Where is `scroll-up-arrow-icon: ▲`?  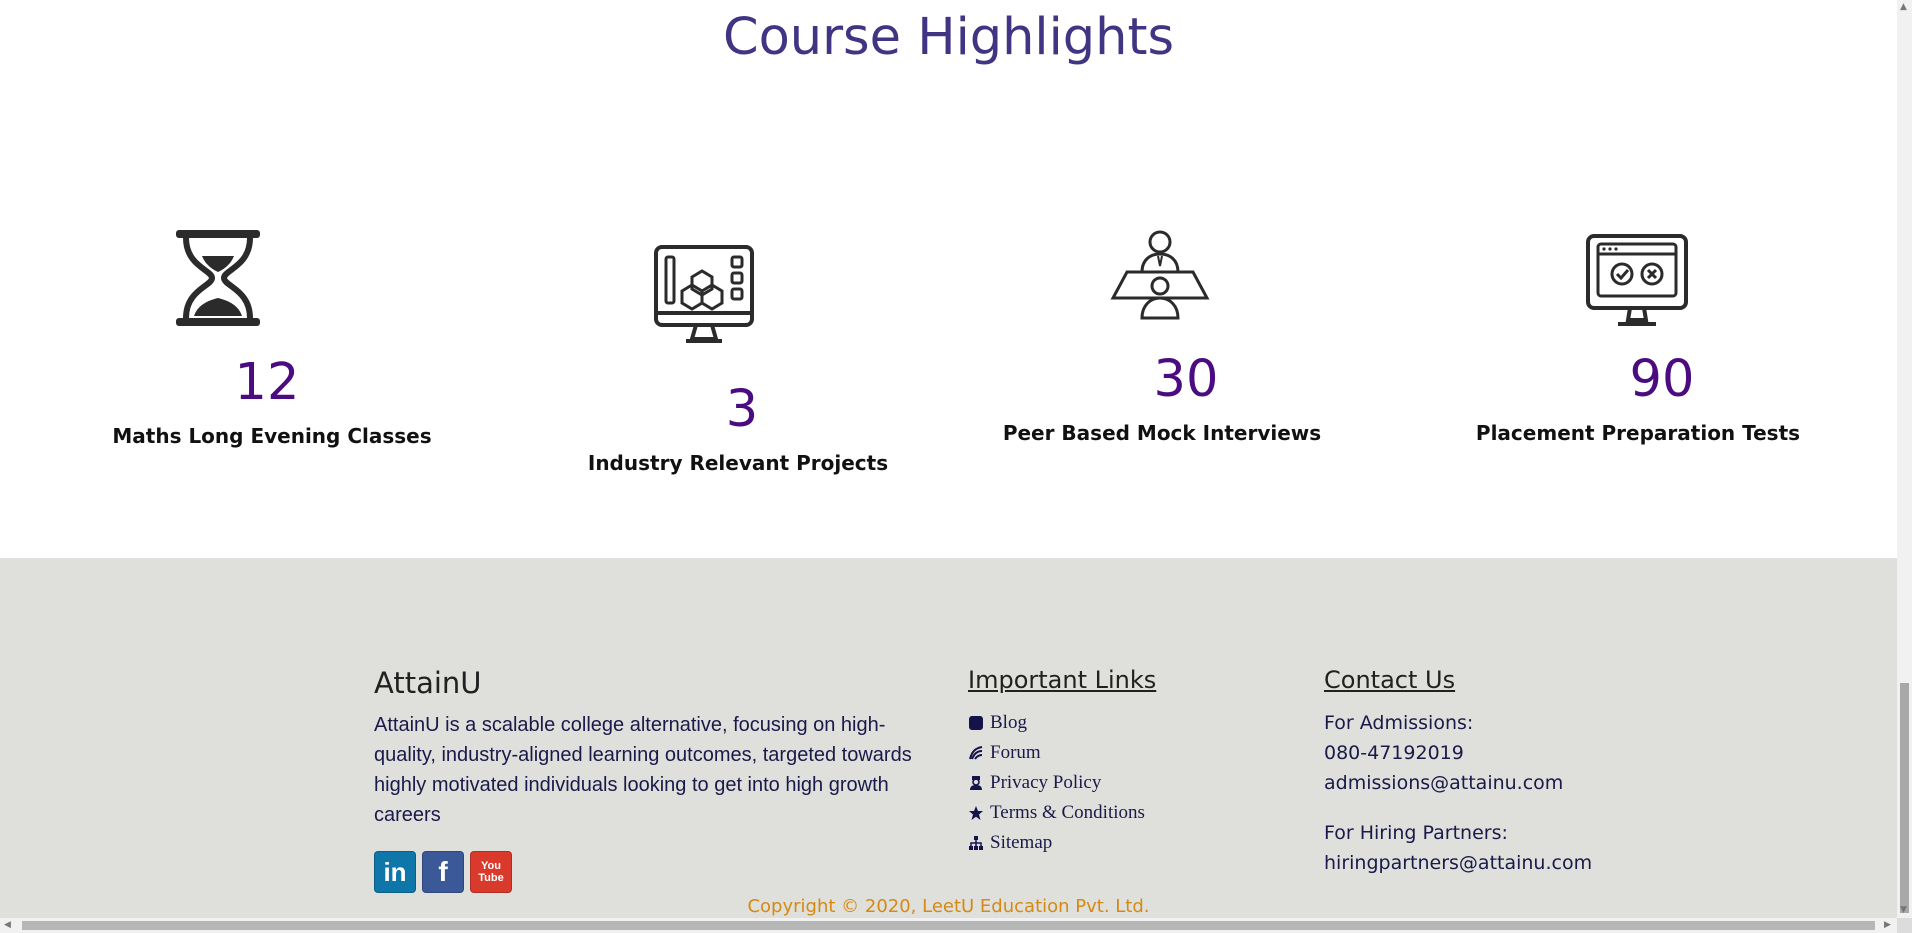 scroll-up-arrow-icon: ▲ is located at coordinates (1903, 7).